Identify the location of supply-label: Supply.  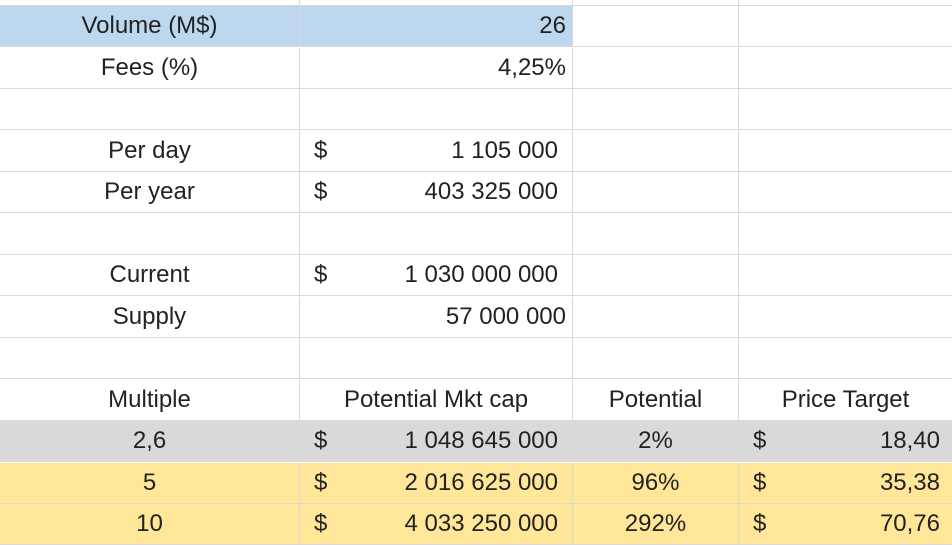
(149, 316).